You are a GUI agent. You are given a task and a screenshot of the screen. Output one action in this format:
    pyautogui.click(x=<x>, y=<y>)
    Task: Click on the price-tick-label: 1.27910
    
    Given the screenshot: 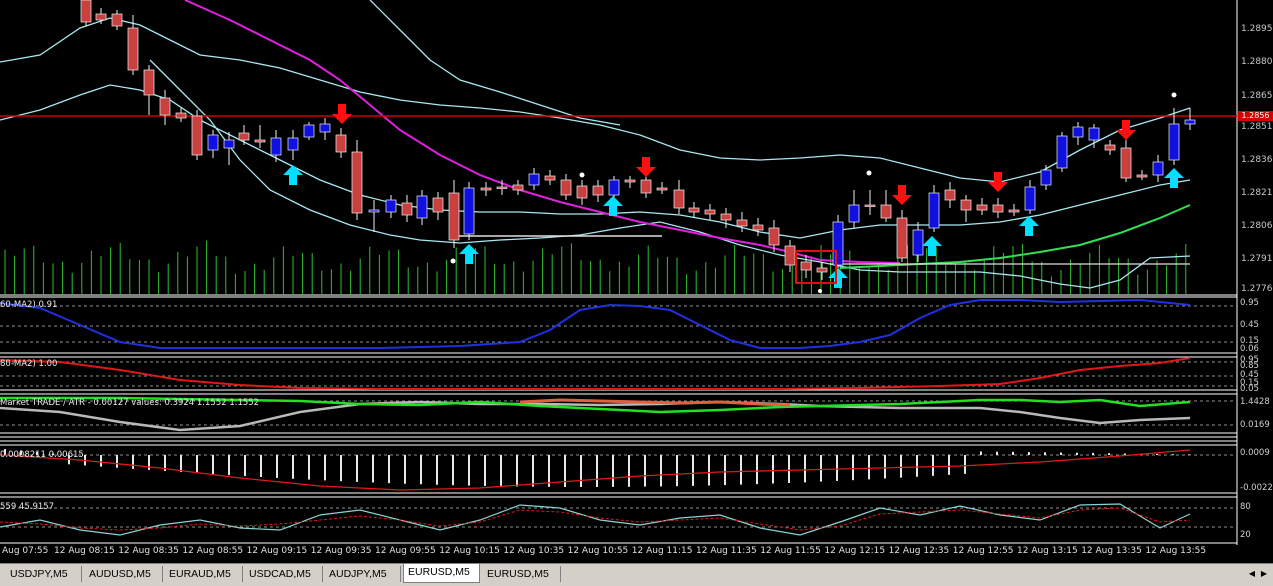 What is the action you would take?
    pyautogui.click(x=1257, y=259)
    